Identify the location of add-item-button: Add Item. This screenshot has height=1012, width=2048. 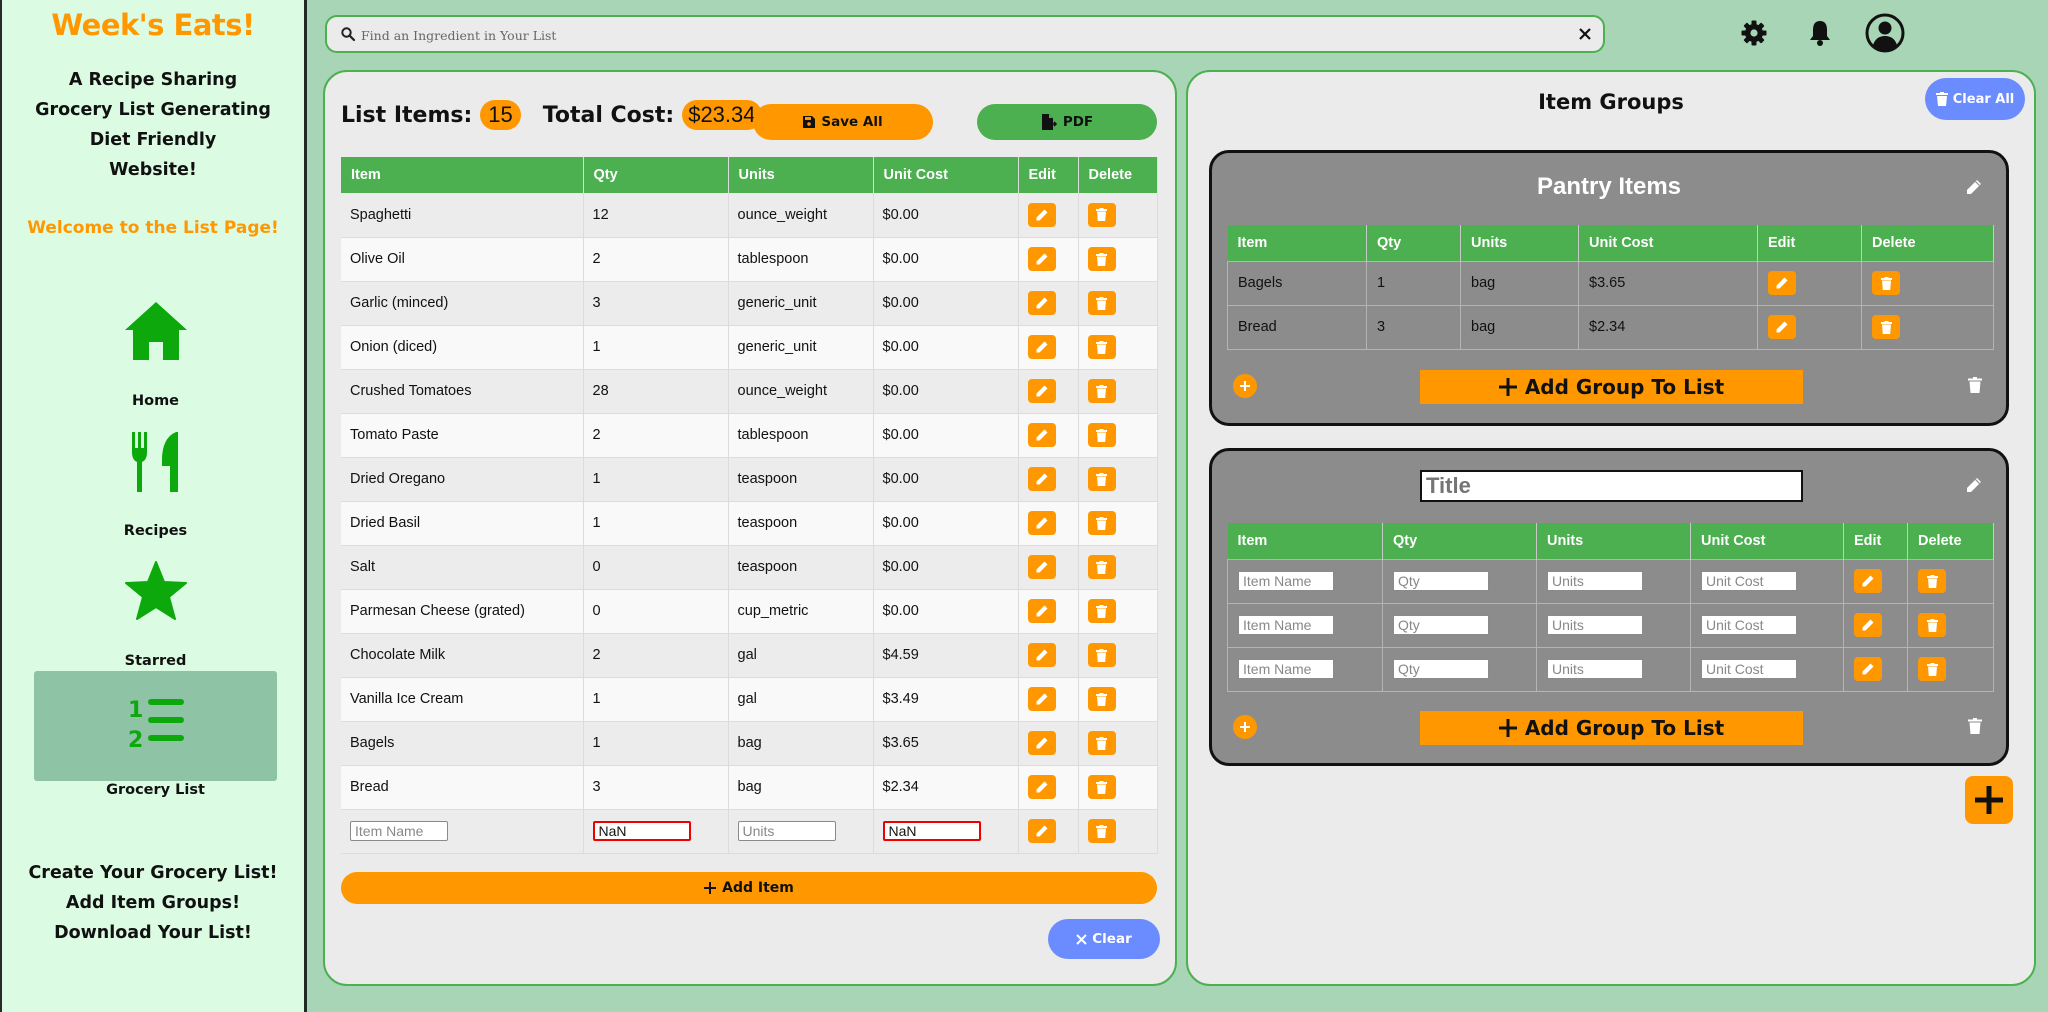
(749, 888).